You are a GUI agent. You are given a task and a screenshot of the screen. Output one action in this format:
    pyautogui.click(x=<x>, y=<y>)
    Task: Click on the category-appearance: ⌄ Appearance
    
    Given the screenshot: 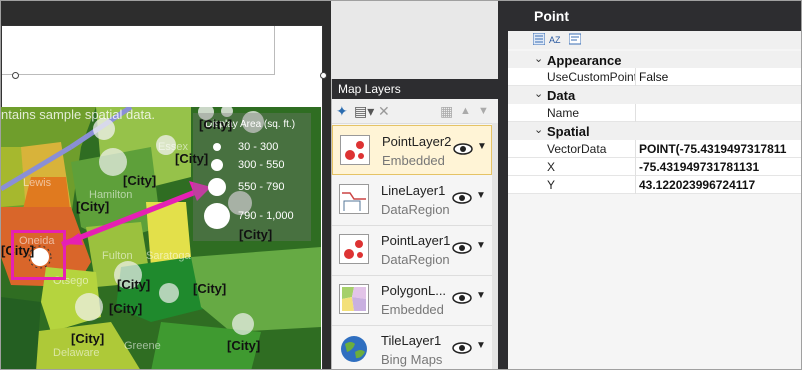 What is the action you would take?
    pyautogui.click(x=654, y=60)
    